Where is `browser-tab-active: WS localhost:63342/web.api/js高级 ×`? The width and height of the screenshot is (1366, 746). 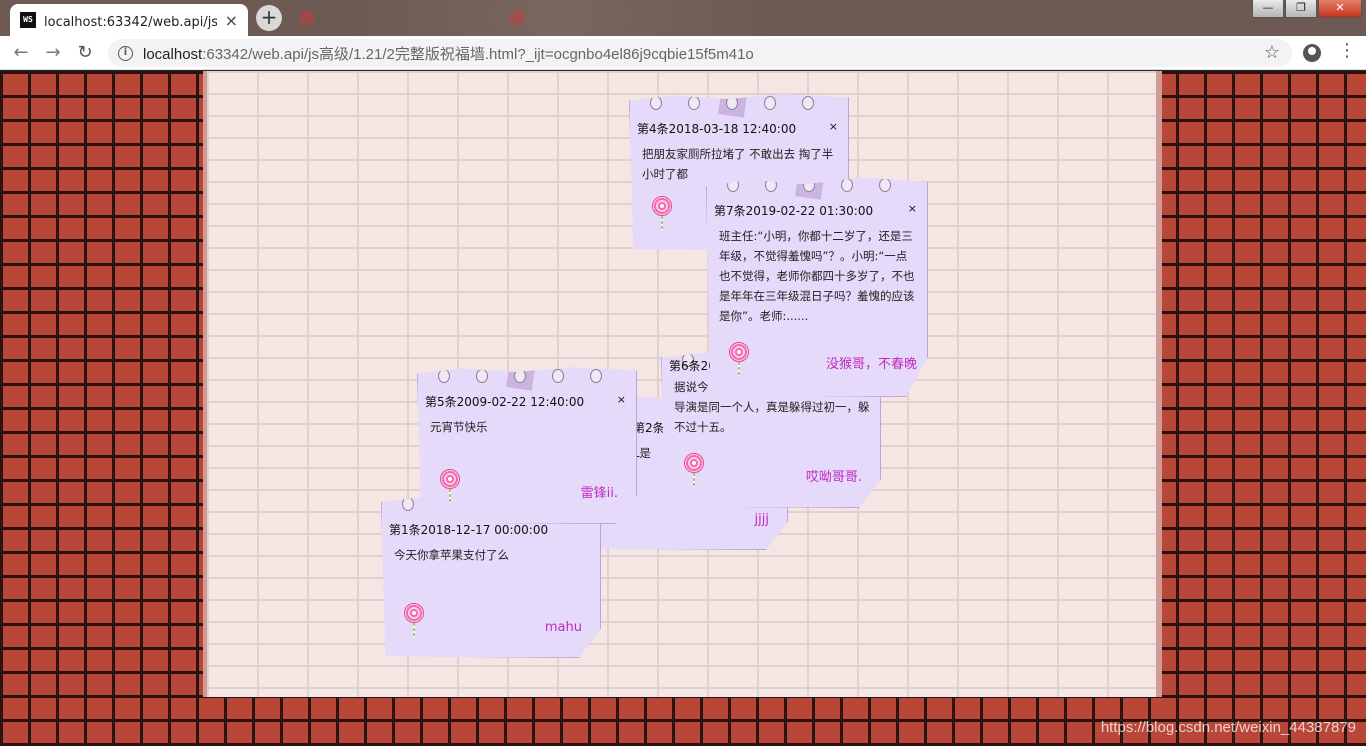
browser-tab-active: WS localhost:63342/web.api/js高级 × is located at coordinates (129, 20).